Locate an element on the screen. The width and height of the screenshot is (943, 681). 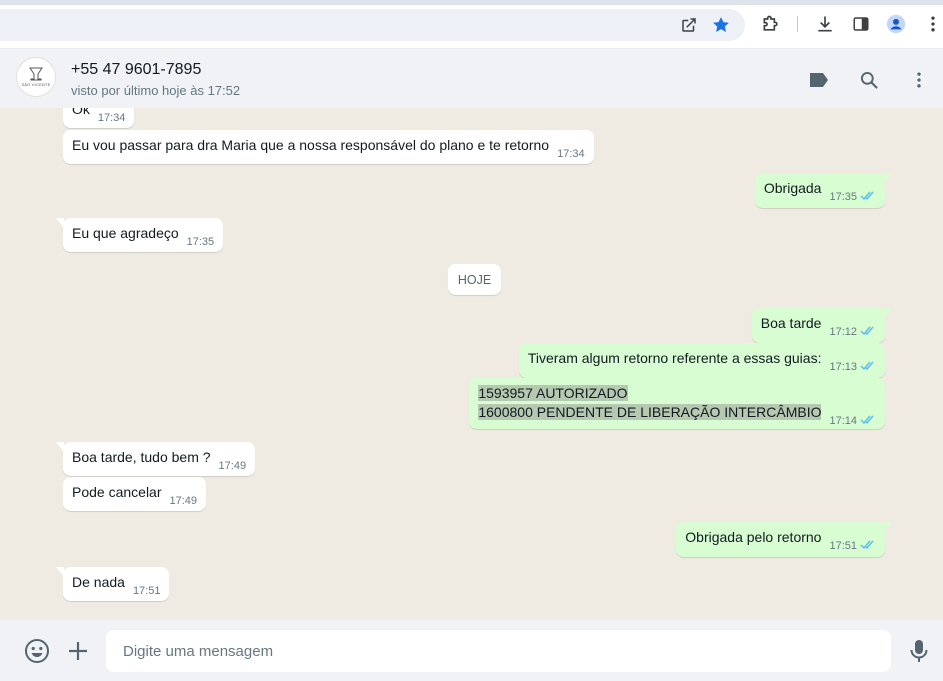
toolbar-separator is located at coordinates (797, 24).